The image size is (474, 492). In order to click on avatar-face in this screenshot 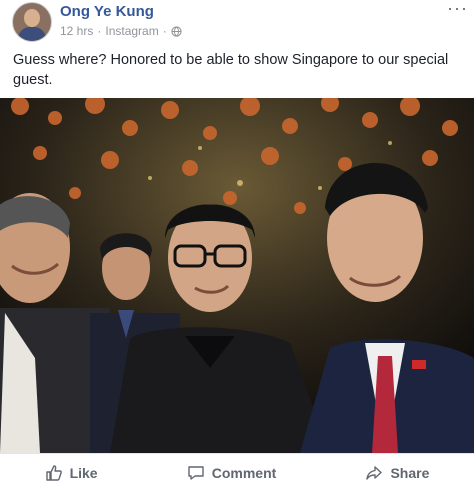, I will do `click(32, 18)`.